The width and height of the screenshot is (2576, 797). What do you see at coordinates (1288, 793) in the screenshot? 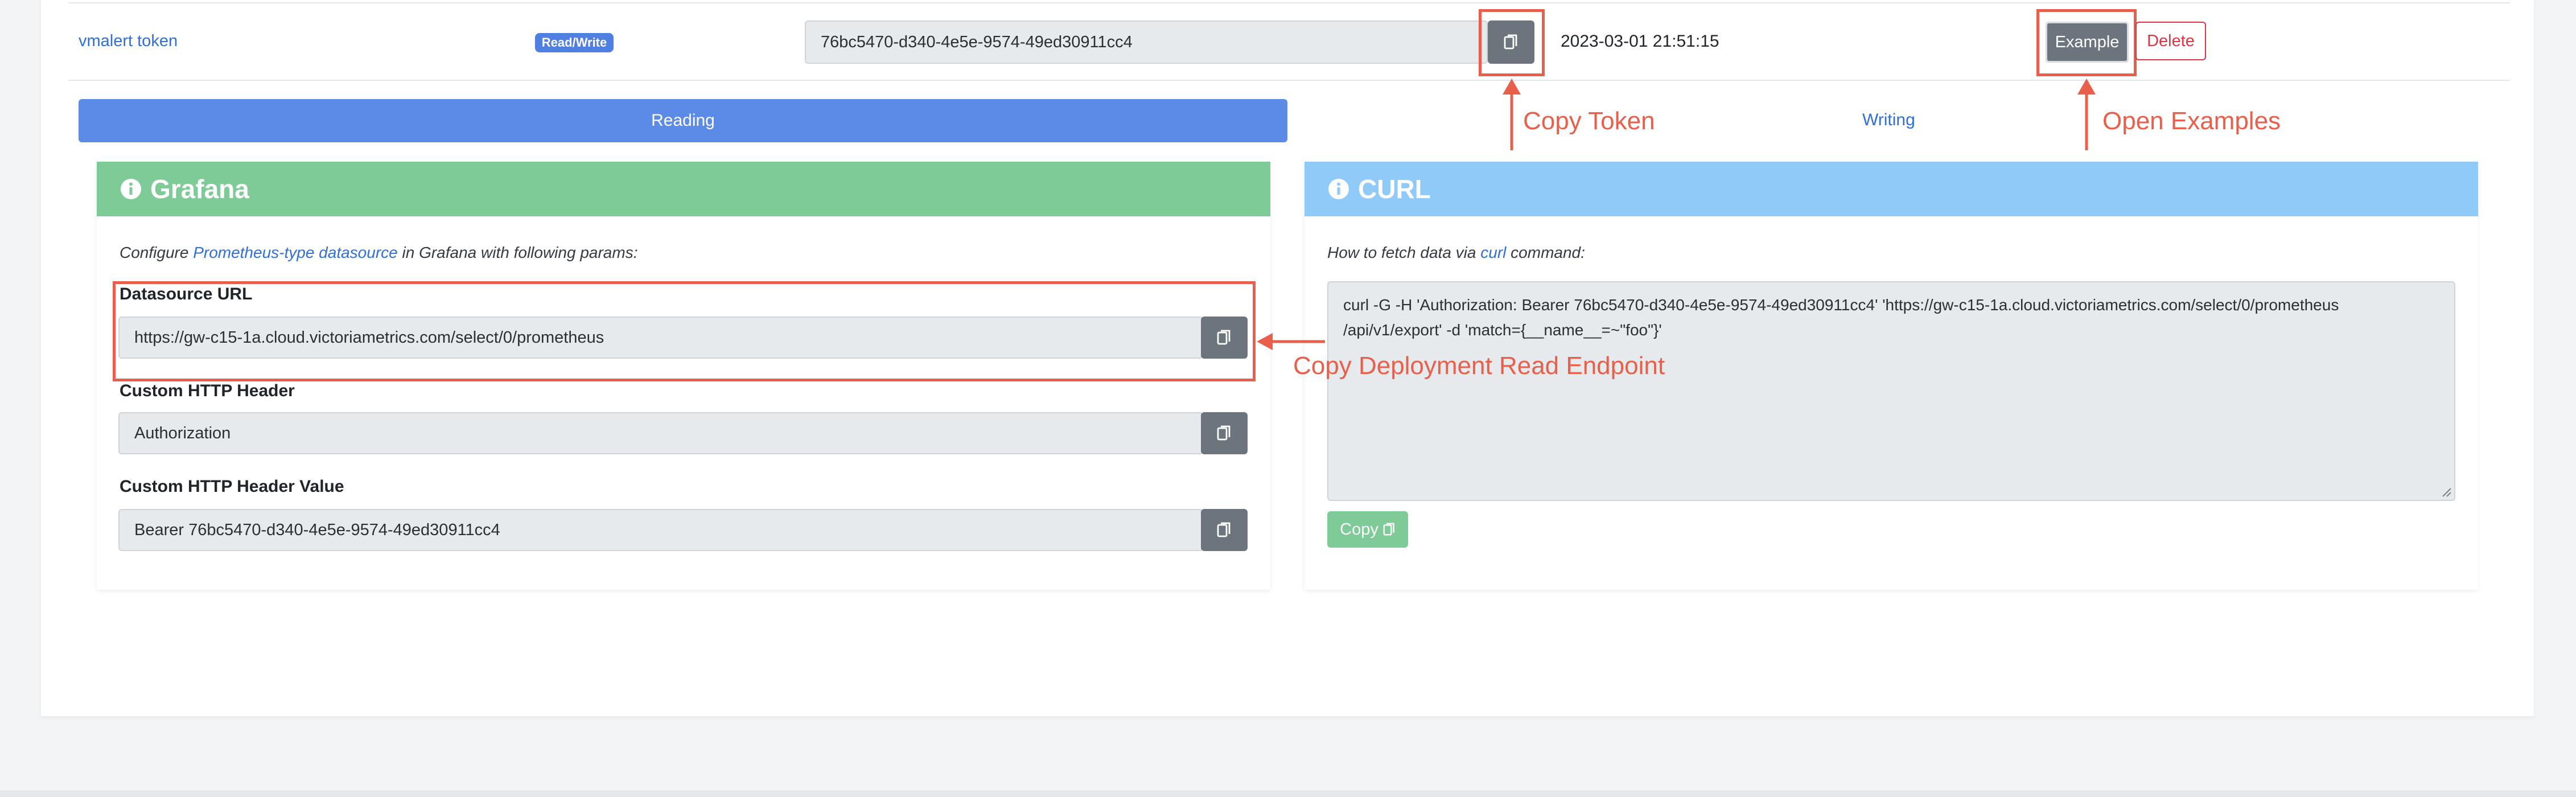
I see `page-bottom-border` at bounding box center [1288, 793].